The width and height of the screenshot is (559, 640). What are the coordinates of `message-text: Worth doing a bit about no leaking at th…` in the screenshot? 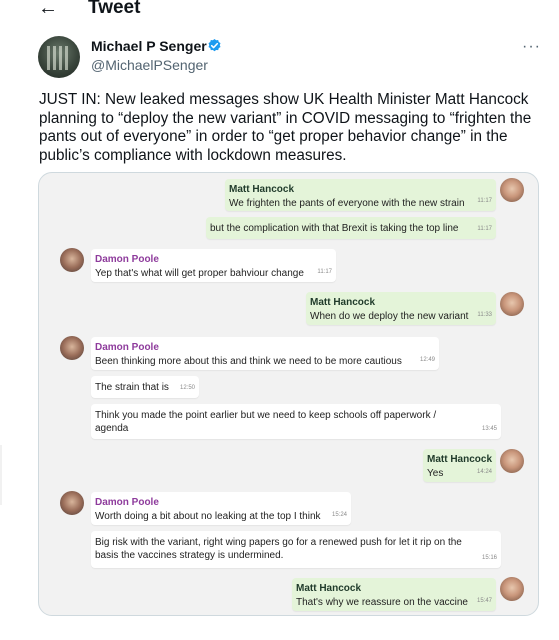 It's located at (208, 516).